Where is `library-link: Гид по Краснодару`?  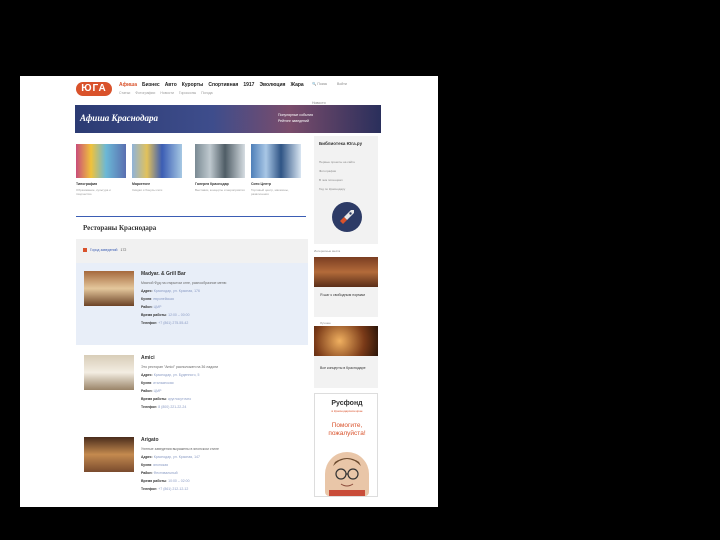 library-link: Гид по Краснодару is located at coordinates (345, 189).